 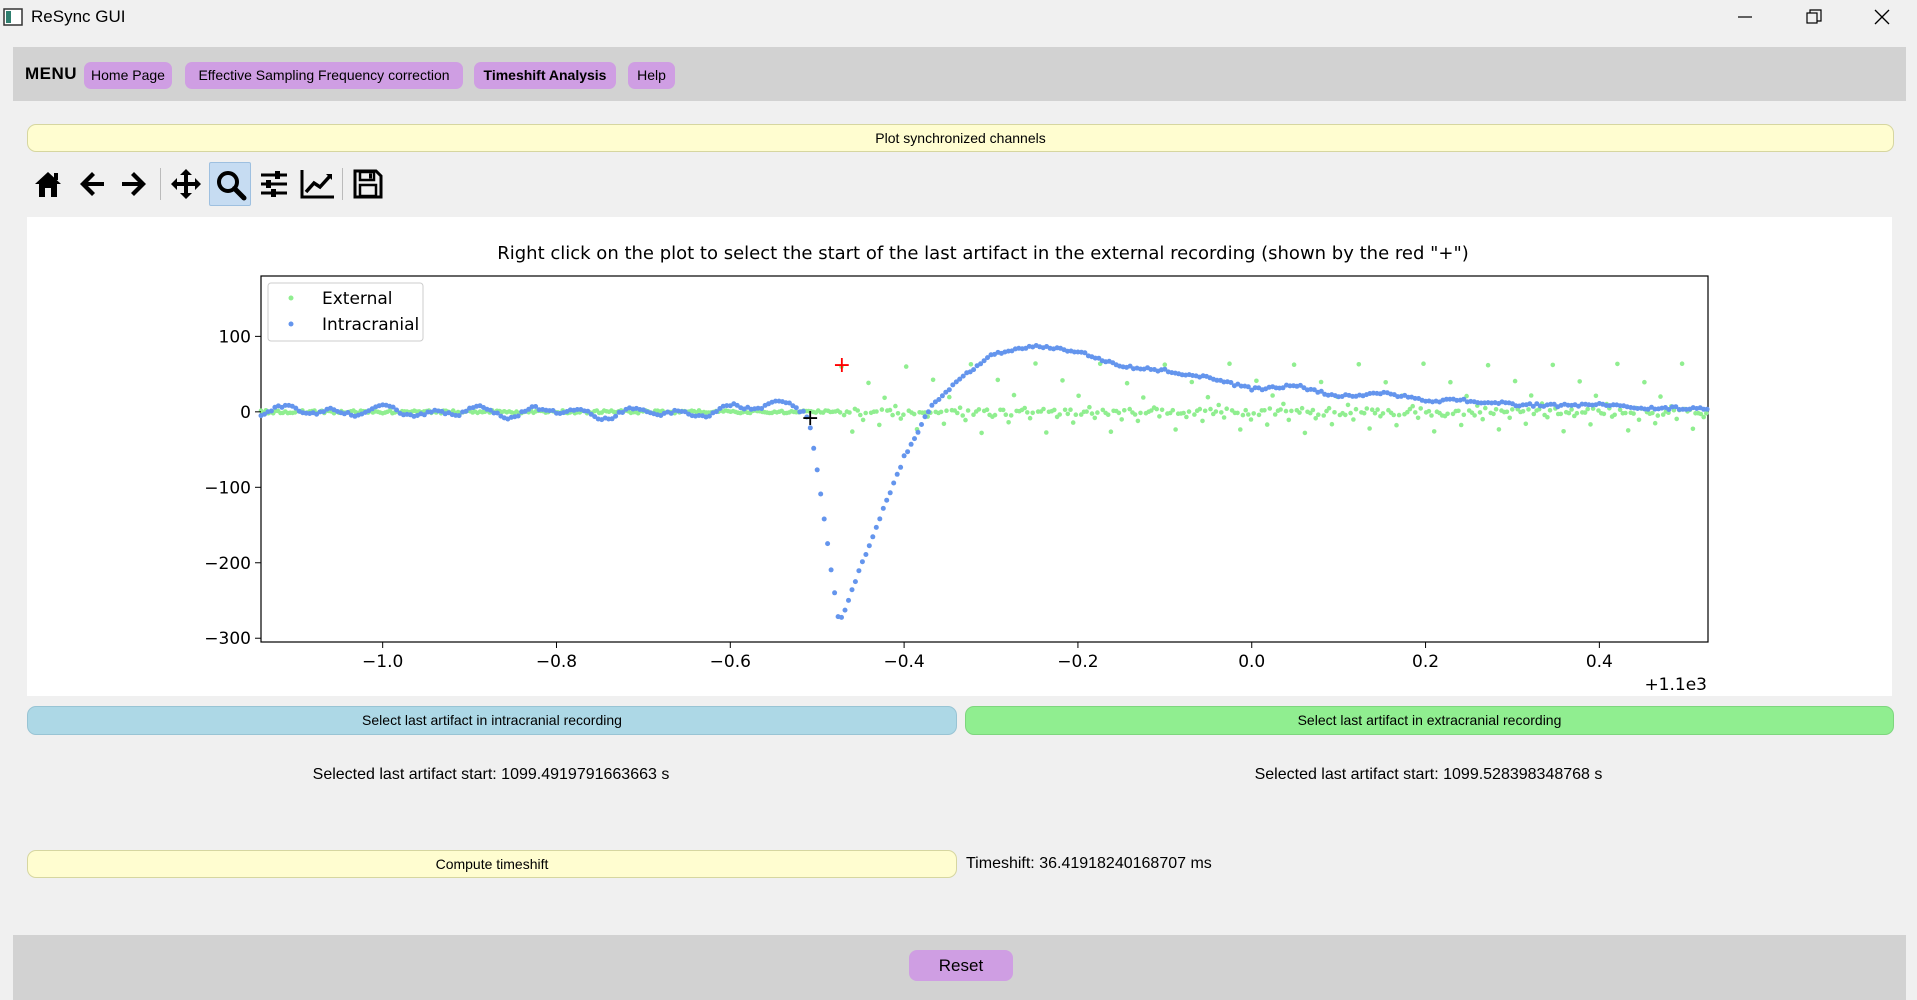 What do you see at coordinates (492, 864) in the screenshot?
I see `compute-timeshift-button: Compute timeshift` at bounding box center [492, 864].